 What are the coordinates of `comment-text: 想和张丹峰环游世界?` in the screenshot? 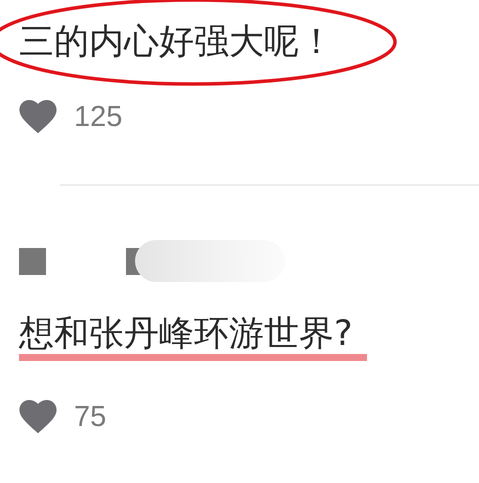 It's located at (186, 334).